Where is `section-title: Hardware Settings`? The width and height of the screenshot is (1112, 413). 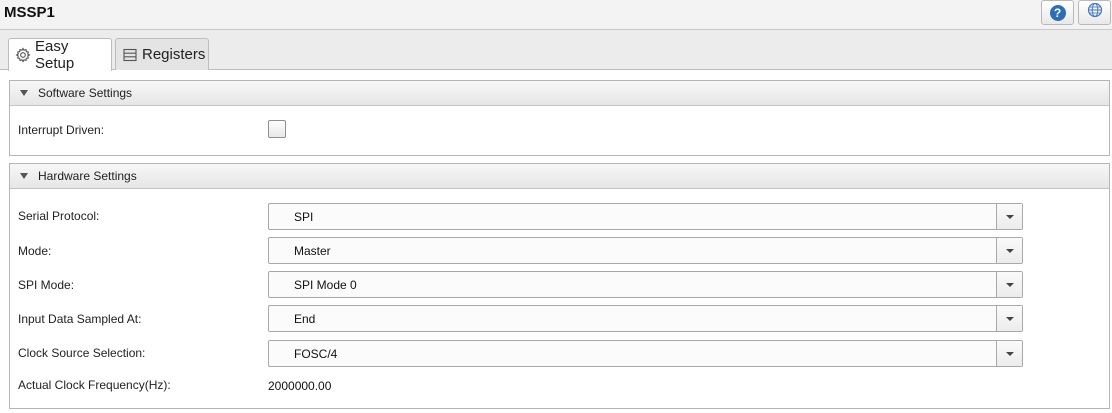
section-title: Hardware Settings is located at coordinates (87, 176).